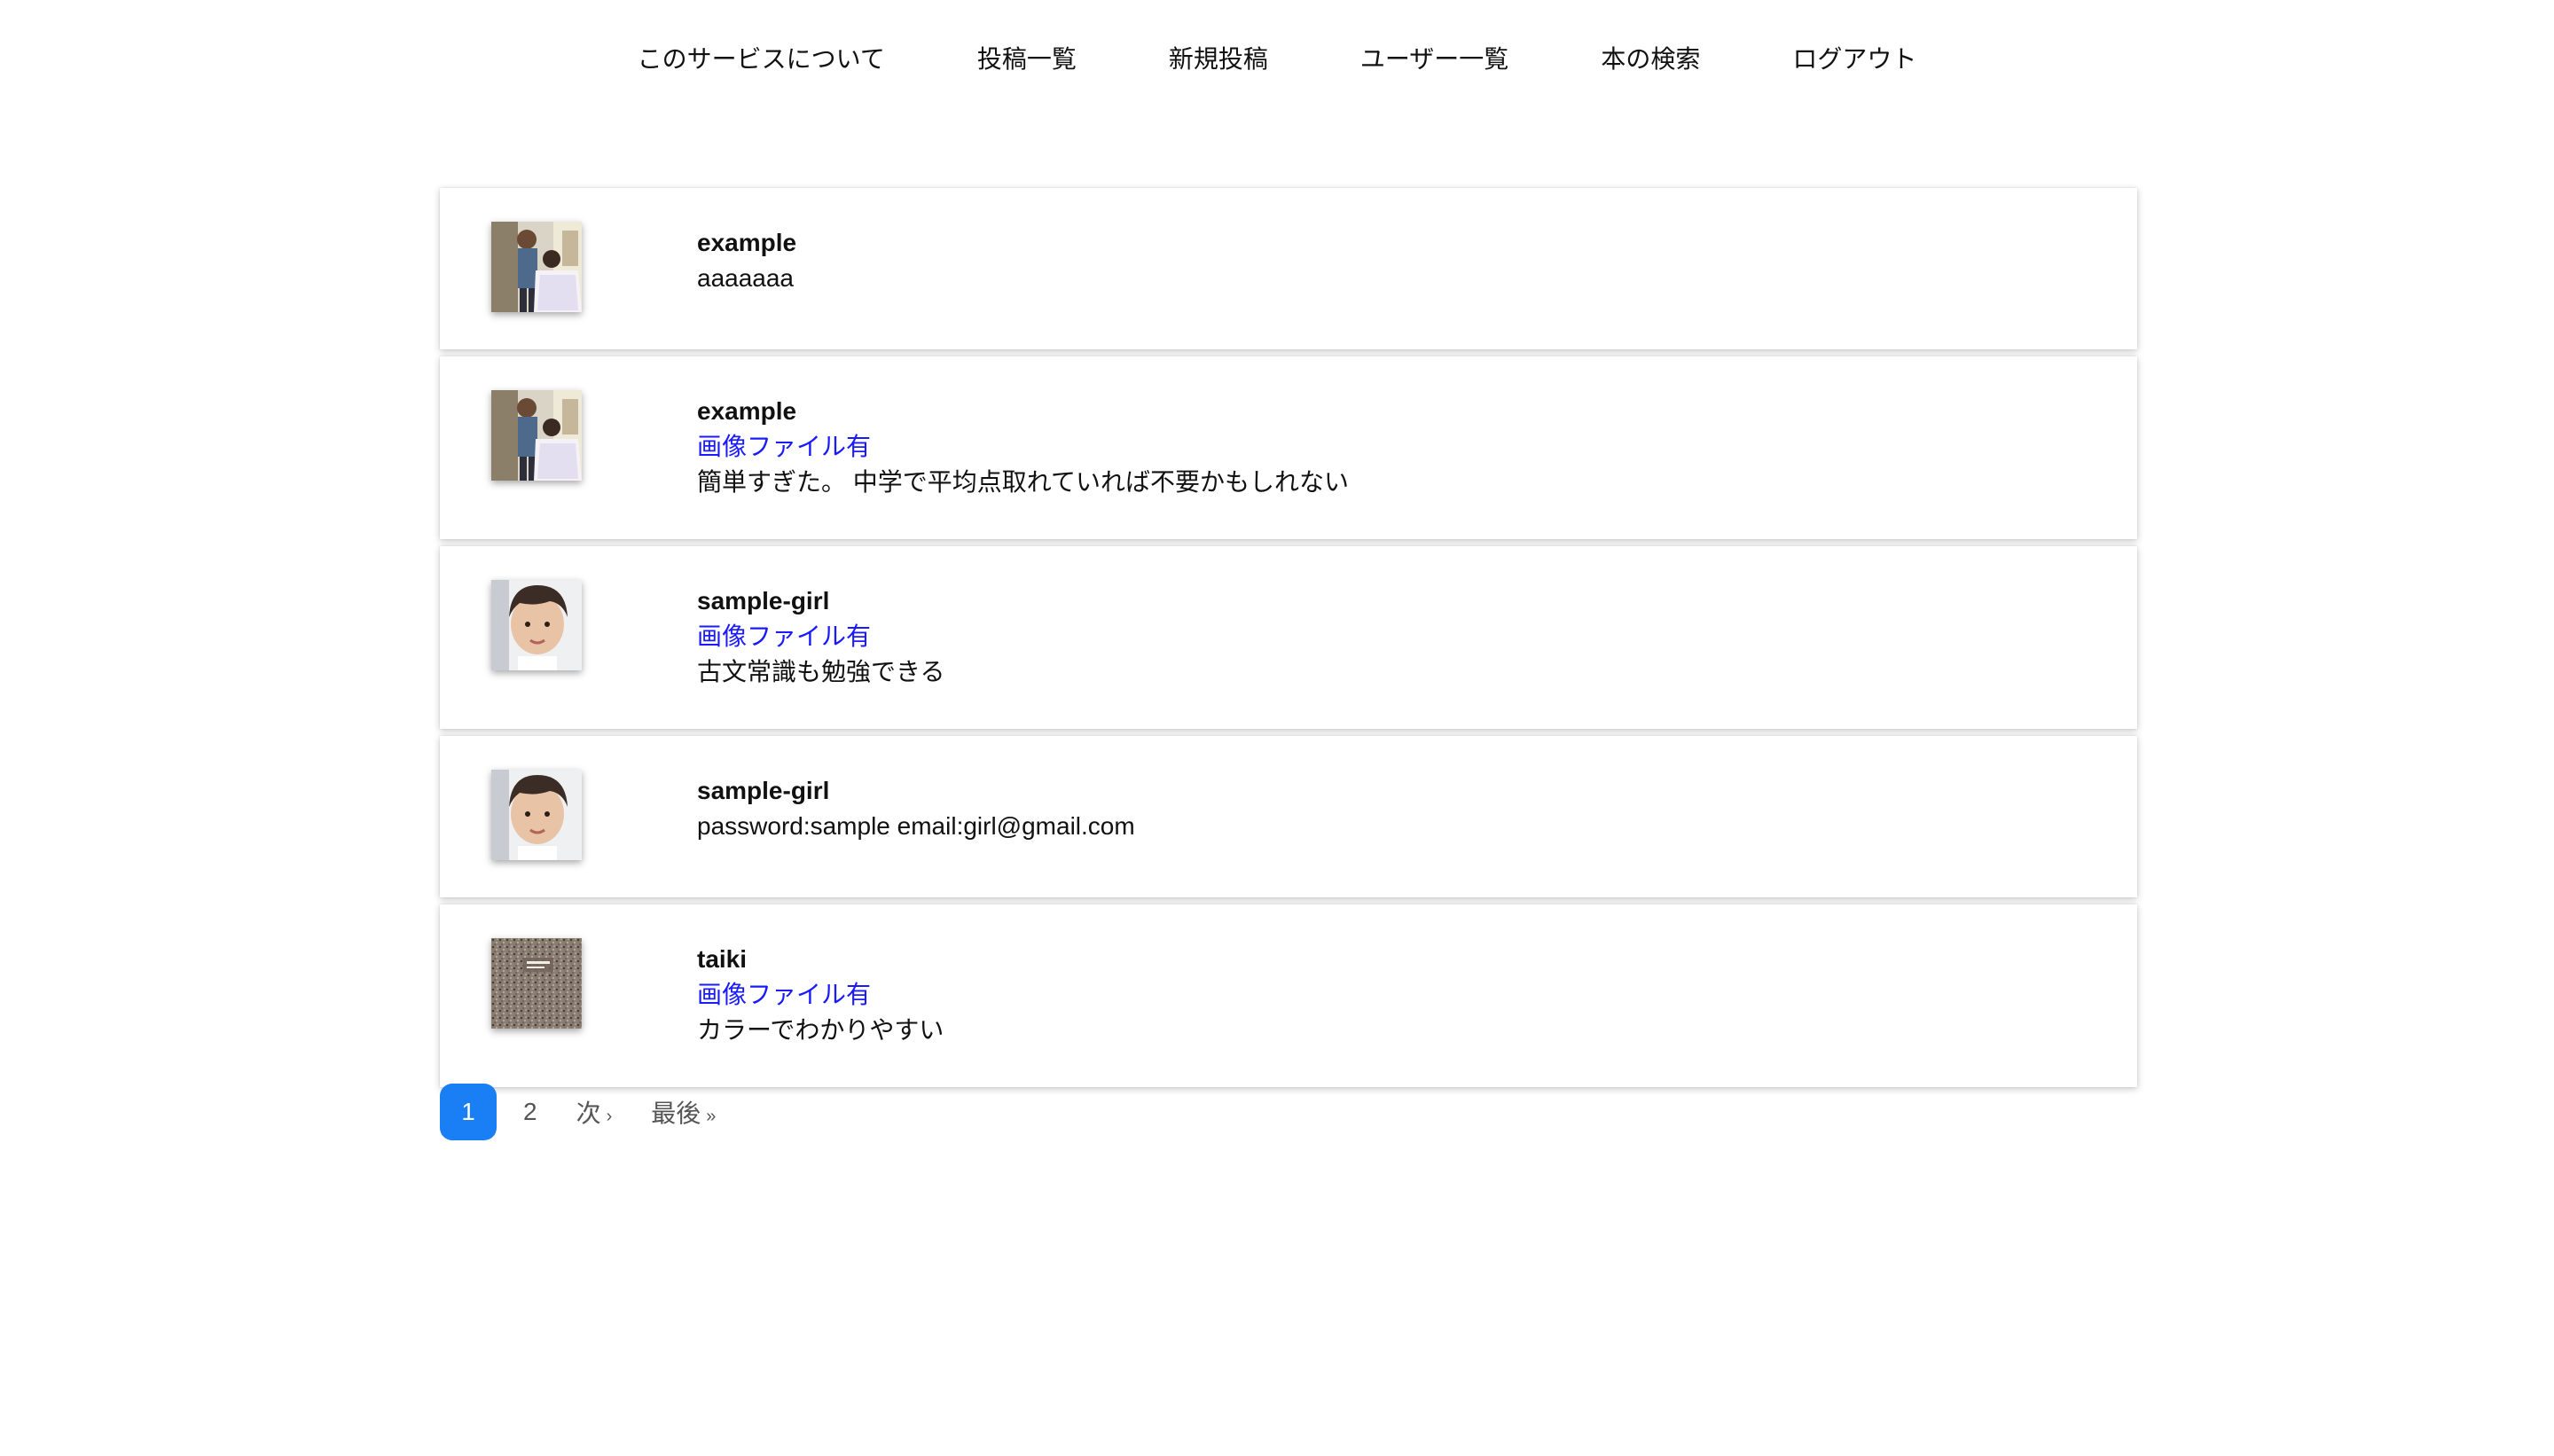  What do you see at coordinates (821, 671) in the screenshot?
I see `post-content: 古文常識も勉強できる` at bounding box center [821, 671].